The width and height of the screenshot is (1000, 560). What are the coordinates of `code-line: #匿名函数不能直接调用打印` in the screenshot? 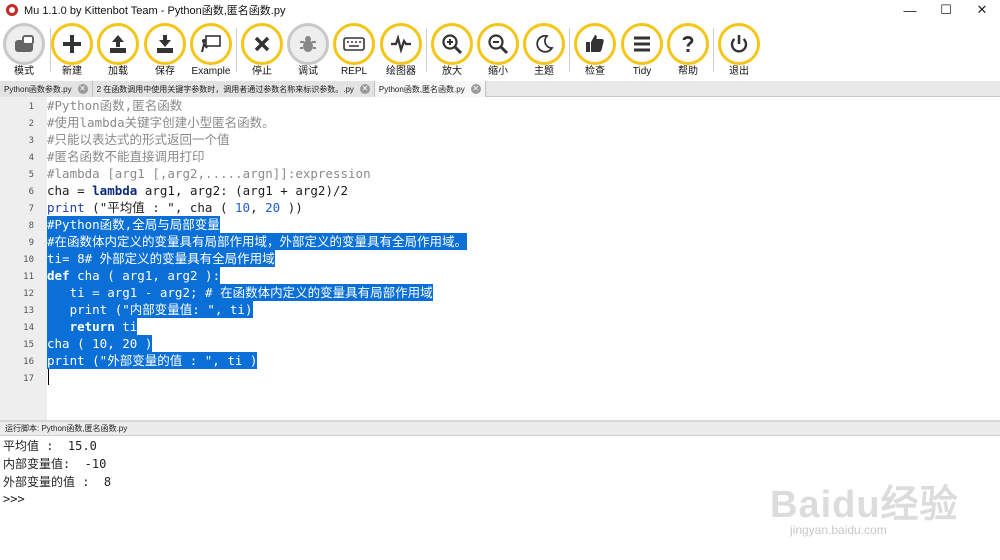 It's located at (126, 156).